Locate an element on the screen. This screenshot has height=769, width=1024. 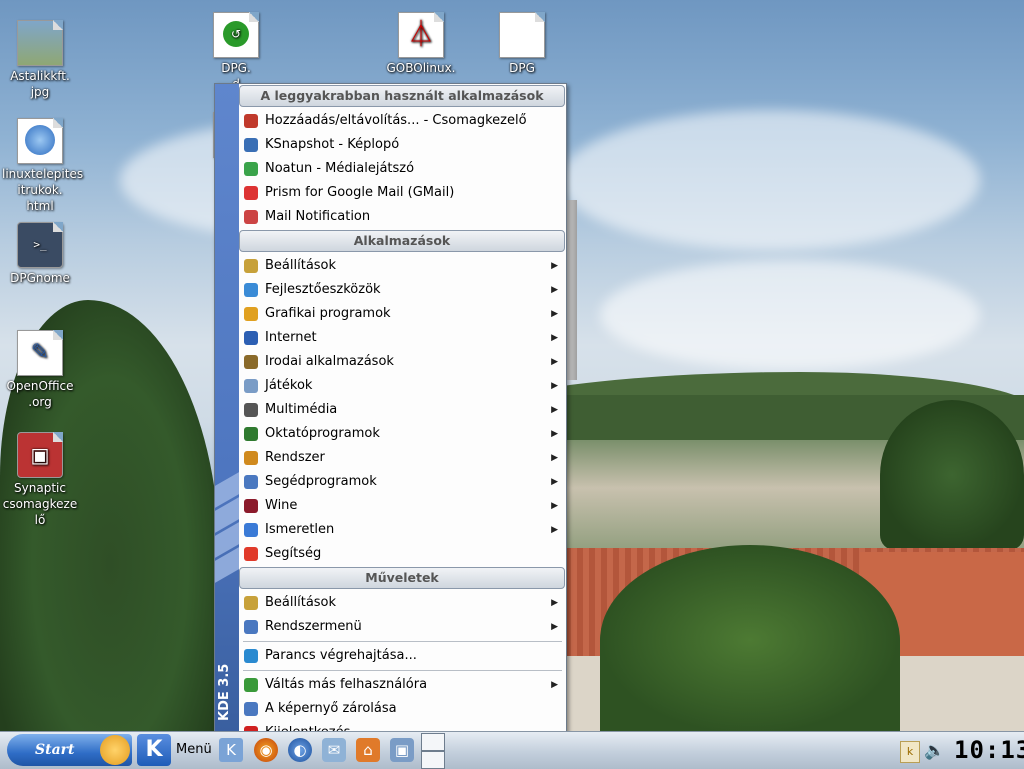
menu-button: Menü is located at coordinates (194, 750).